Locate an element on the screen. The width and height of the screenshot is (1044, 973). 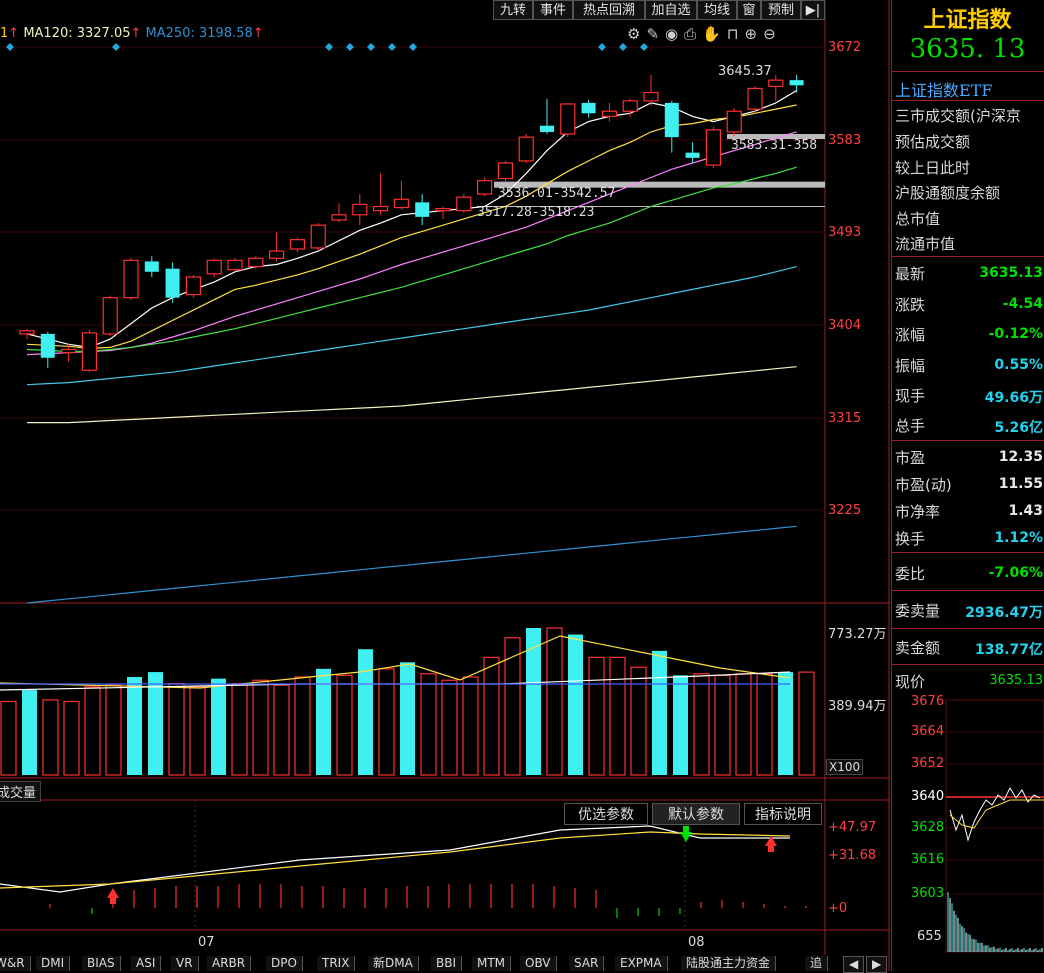
ma250-label: MA250: 3198.58 is located at coordinates (199, 33).